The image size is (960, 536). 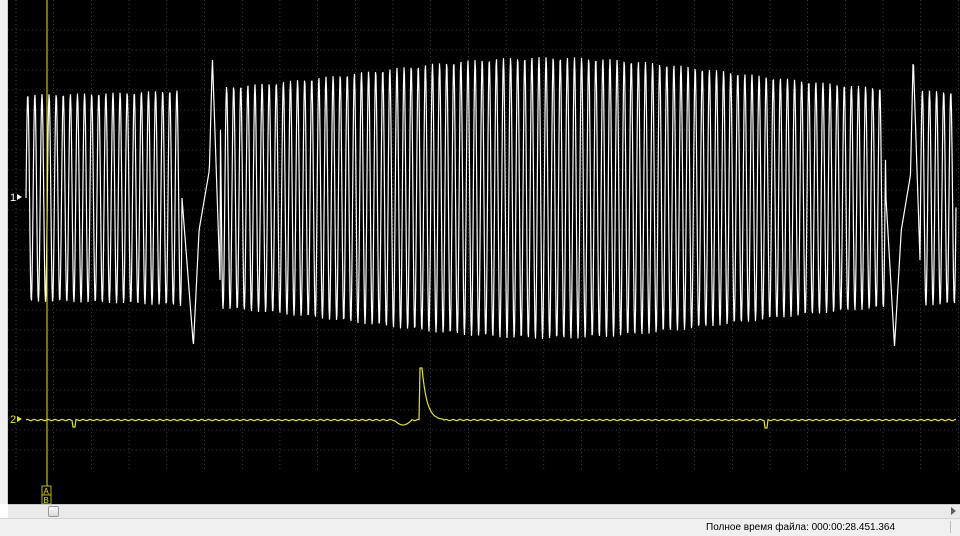 I want to click on total-file-time: Полное время файла: 000:00:28.451.364, so click(x=801, y=527).